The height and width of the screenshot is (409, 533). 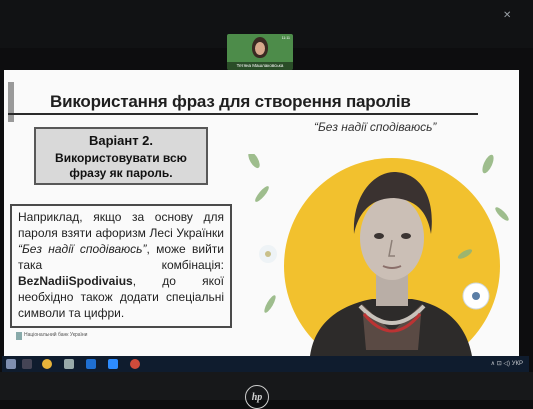 I want to click on participant-video-tile: 11:11 Тетяна Машлаковська, so click(x=260, y=52).